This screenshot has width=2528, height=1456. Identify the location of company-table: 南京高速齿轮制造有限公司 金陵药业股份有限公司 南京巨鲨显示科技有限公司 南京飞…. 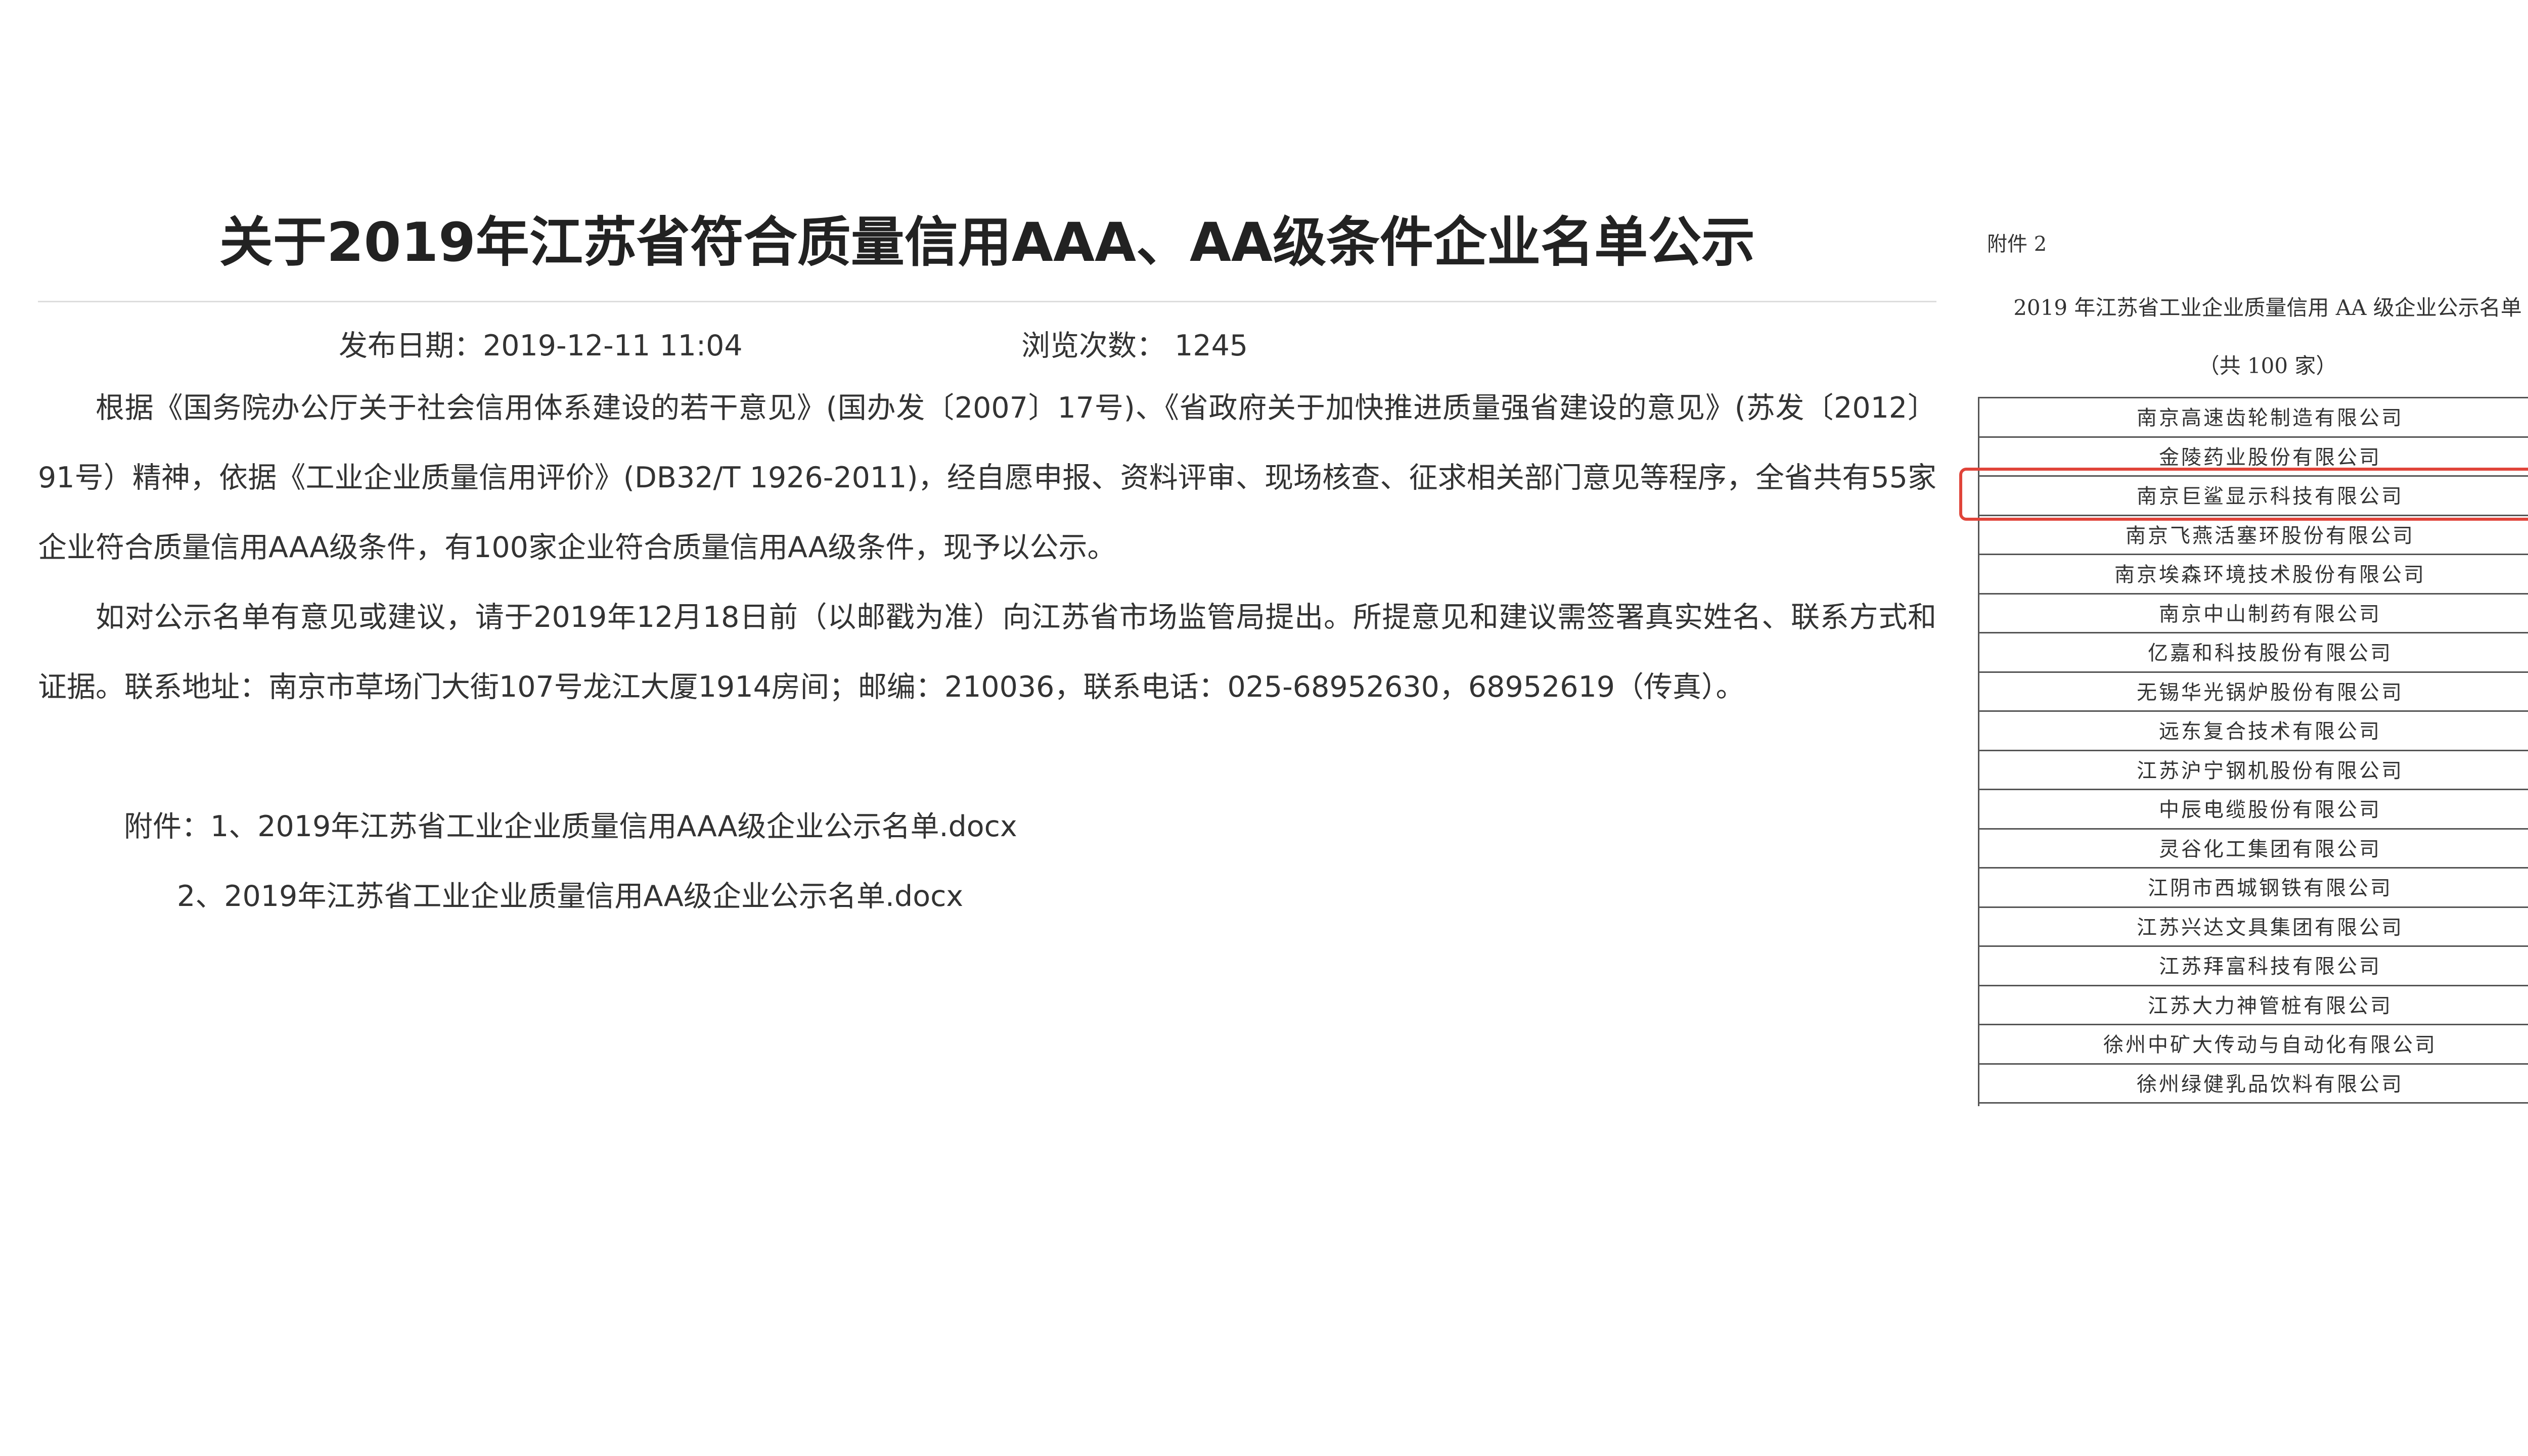
(2253, 751).